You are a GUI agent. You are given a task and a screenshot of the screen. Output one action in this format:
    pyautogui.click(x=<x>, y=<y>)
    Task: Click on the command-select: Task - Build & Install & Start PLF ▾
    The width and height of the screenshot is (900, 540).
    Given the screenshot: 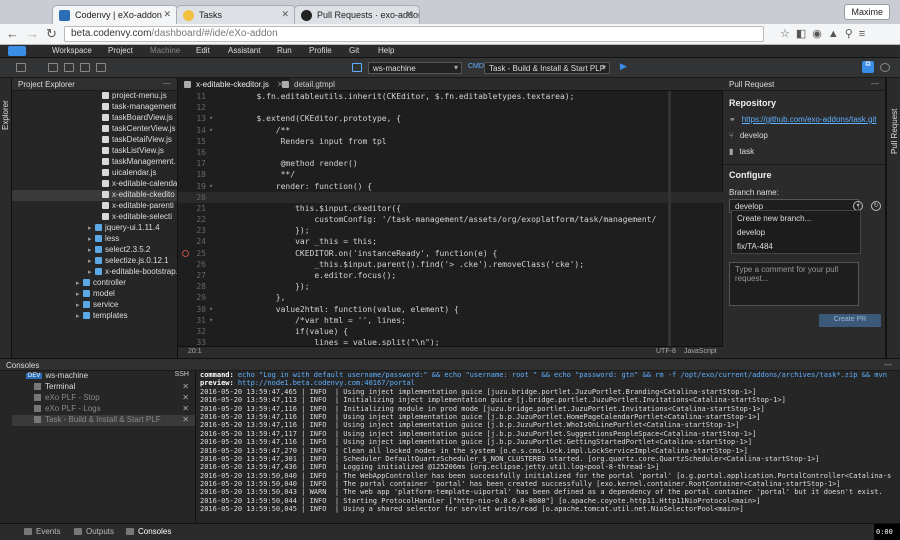 What is the action you would take?
    pyautogui.click(x=547, y=68)
    